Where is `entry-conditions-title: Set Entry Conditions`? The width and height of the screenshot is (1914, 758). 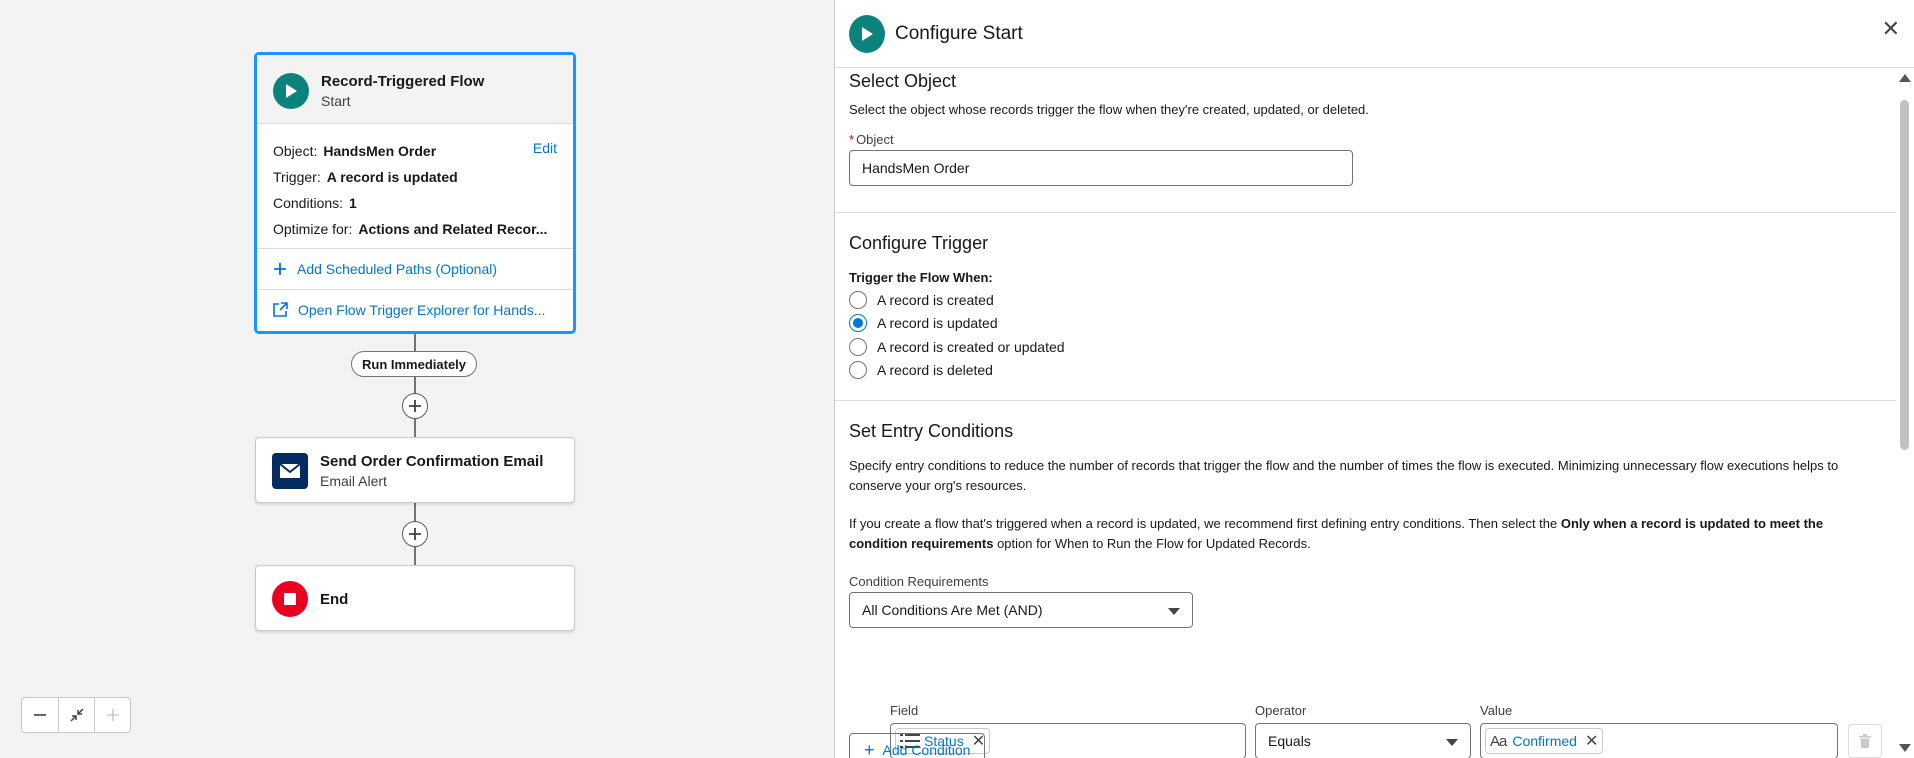 entry-conditions-title: Set Entry Conditions is located at coordinates (931, 431).